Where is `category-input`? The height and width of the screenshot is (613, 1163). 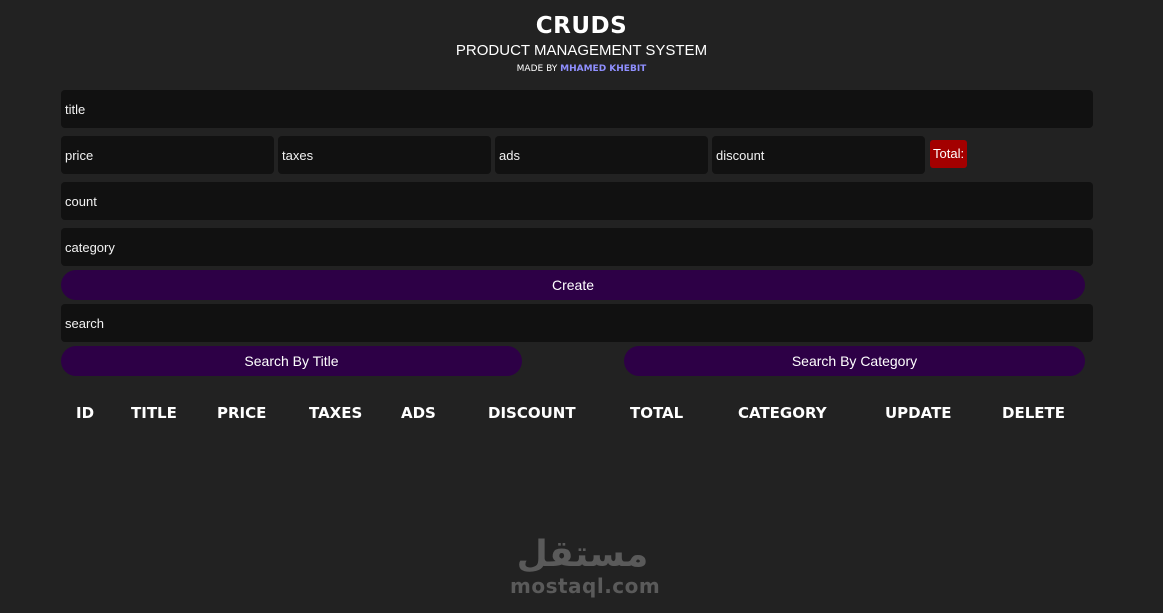 category-input is located at coordinates (577, 247).